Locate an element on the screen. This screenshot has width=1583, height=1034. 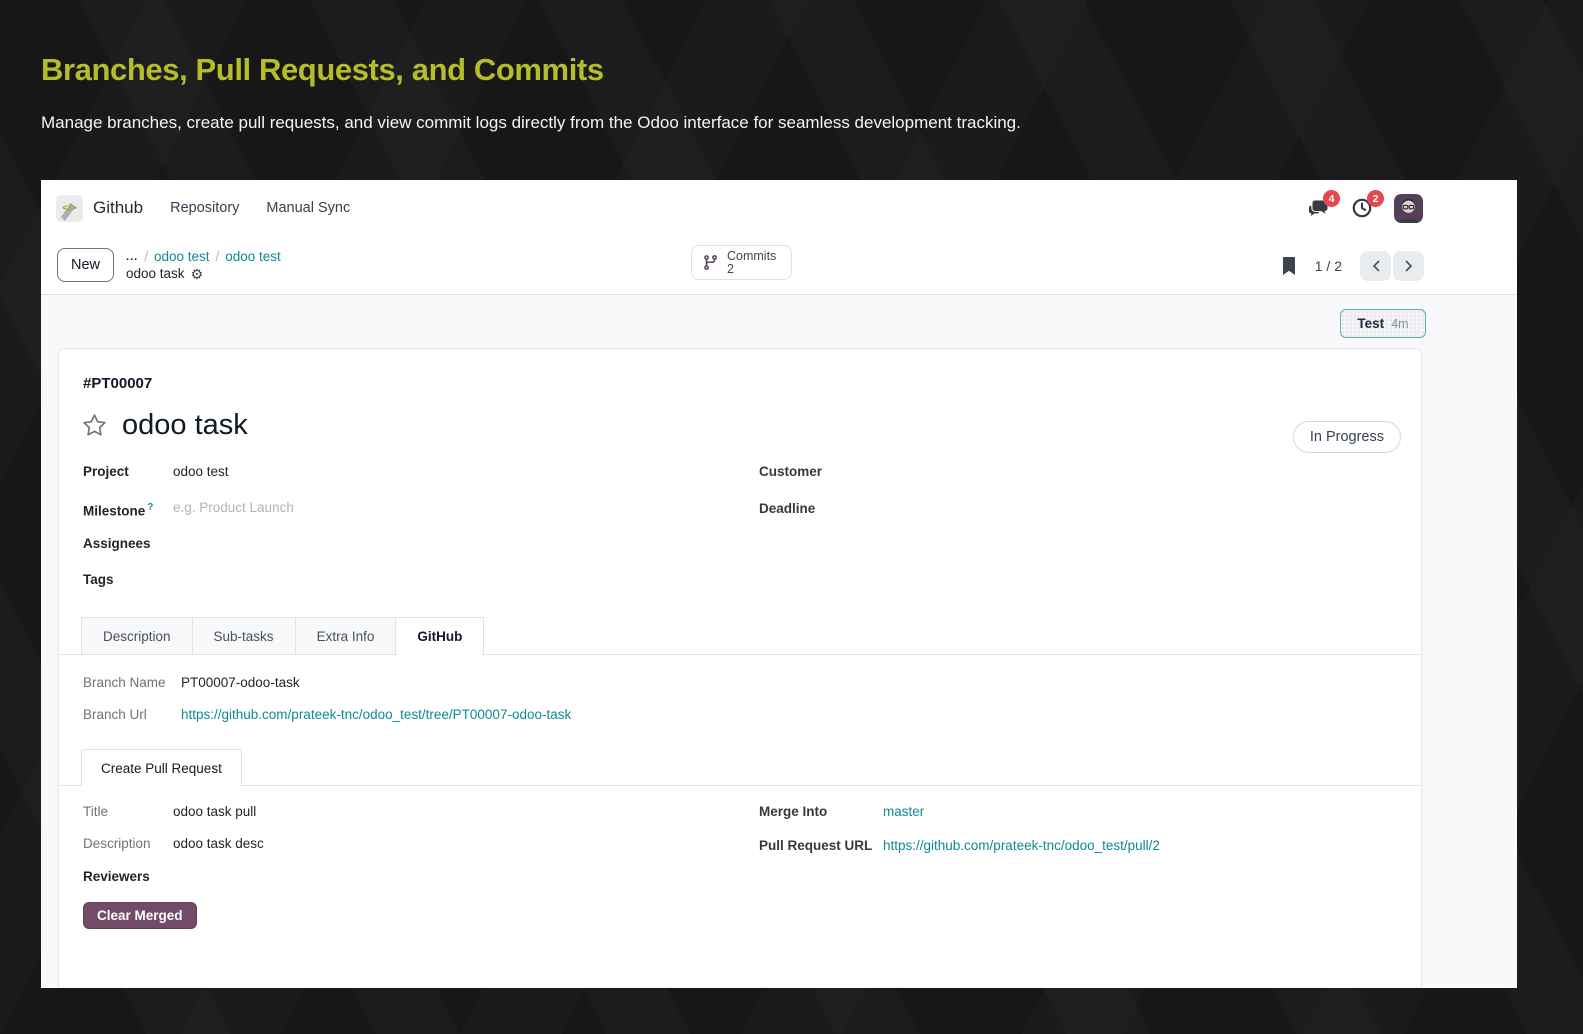
field-assignees: Assignees is located at coordinates (128, 544).